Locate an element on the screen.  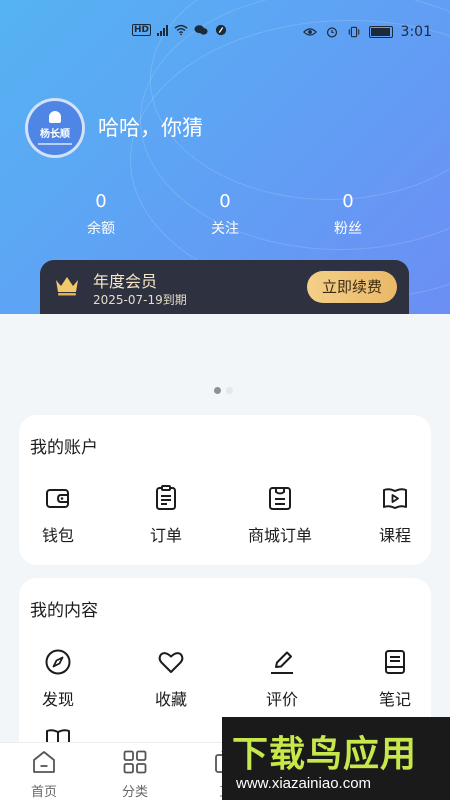
item-label: 课程 is located at coordinates (394, 535).